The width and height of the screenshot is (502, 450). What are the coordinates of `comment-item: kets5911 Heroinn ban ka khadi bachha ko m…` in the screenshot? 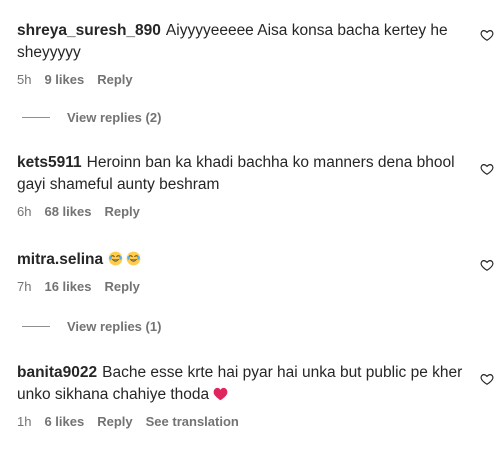 It's located at (244, 186).